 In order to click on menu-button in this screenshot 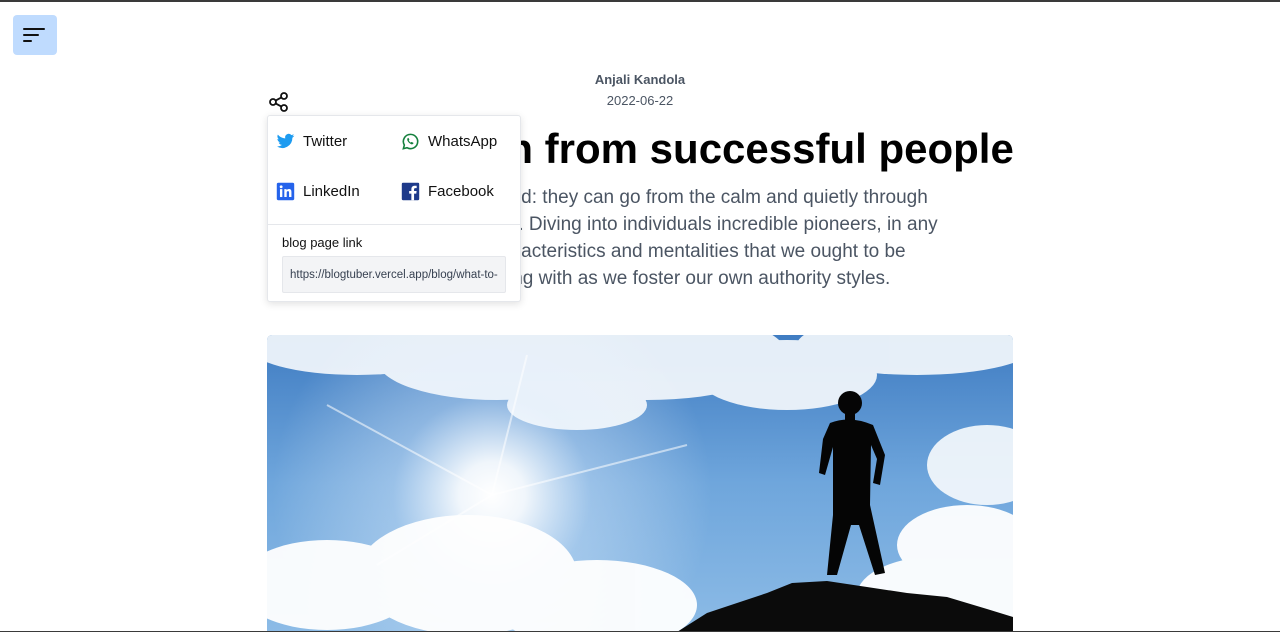, I will do `click(35, 35)`.